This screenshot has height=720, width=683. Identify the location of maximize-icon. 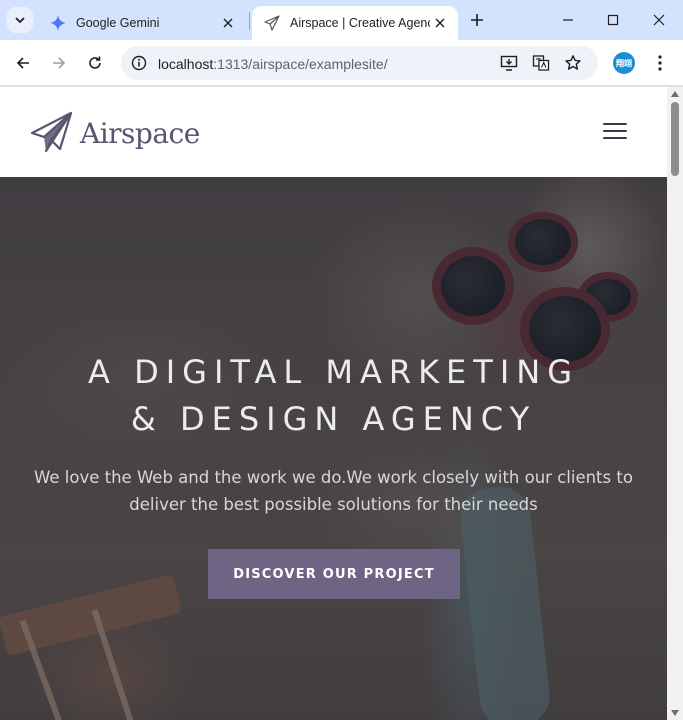
(613, 20).